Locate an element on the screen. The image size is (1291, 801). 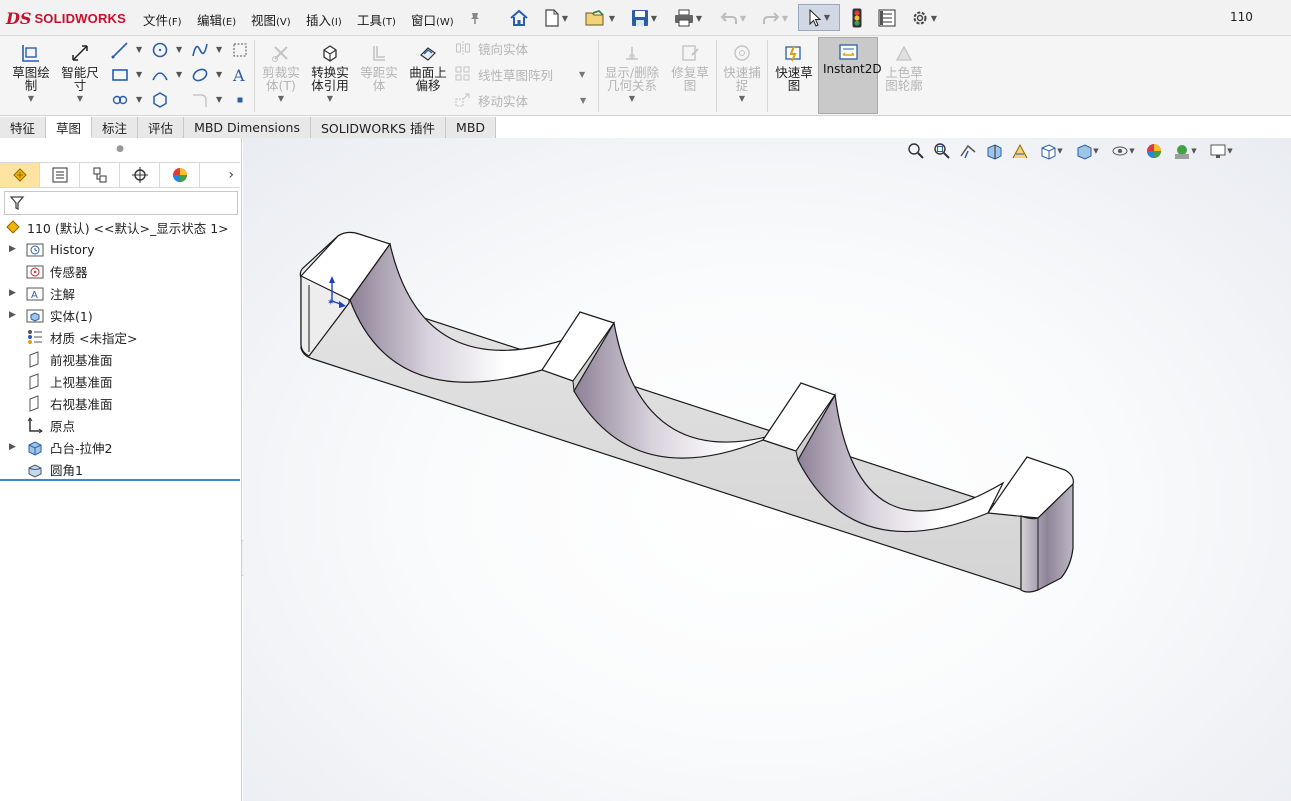
linear-pattern-button: 线性草图阵列 ▼ is located at coordinates (519, 74).